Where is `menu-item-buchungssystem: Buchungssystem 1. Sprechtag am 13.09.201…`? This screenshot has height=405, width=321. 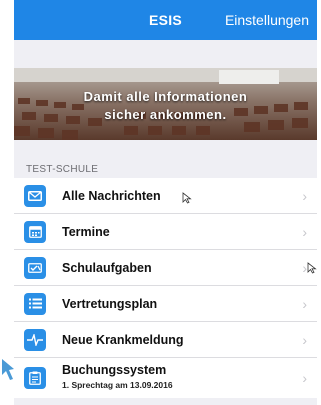 menu-item-buchungssystem: Buchungssystem 1. Sprechtag am 13.09.201… is located at coordinates (165, 378).